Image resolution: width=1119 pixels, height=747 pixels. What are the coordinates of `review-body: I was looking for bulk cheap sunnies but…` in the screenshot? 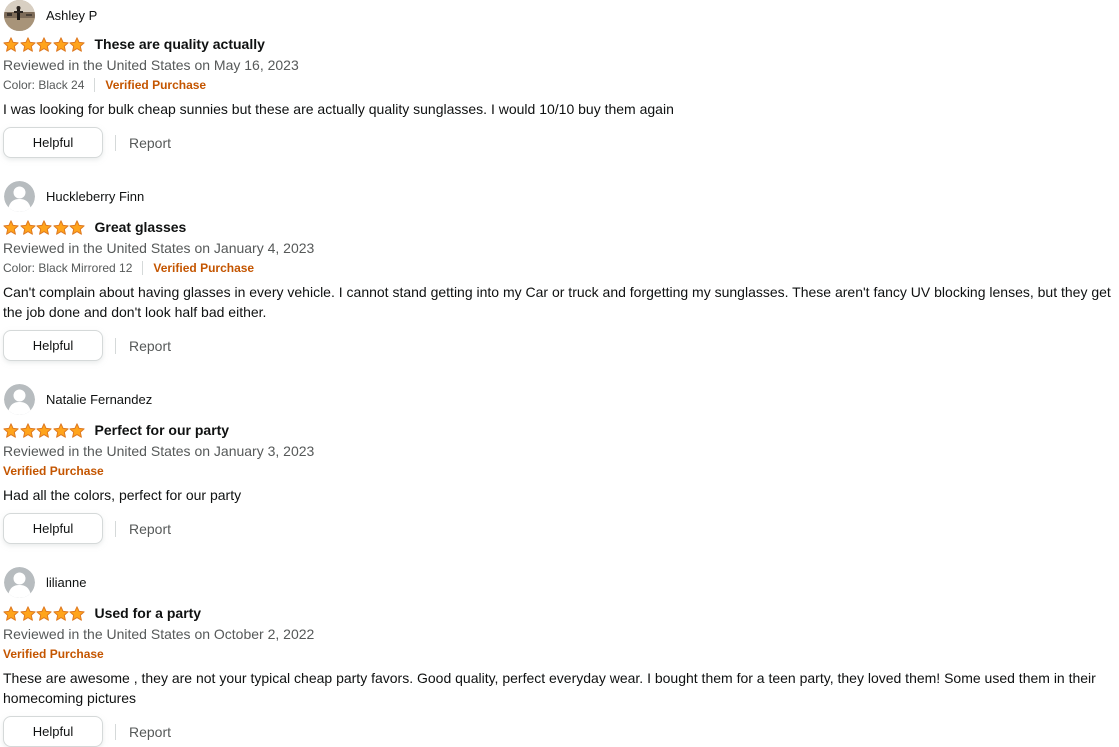 It's located at (338, 109).